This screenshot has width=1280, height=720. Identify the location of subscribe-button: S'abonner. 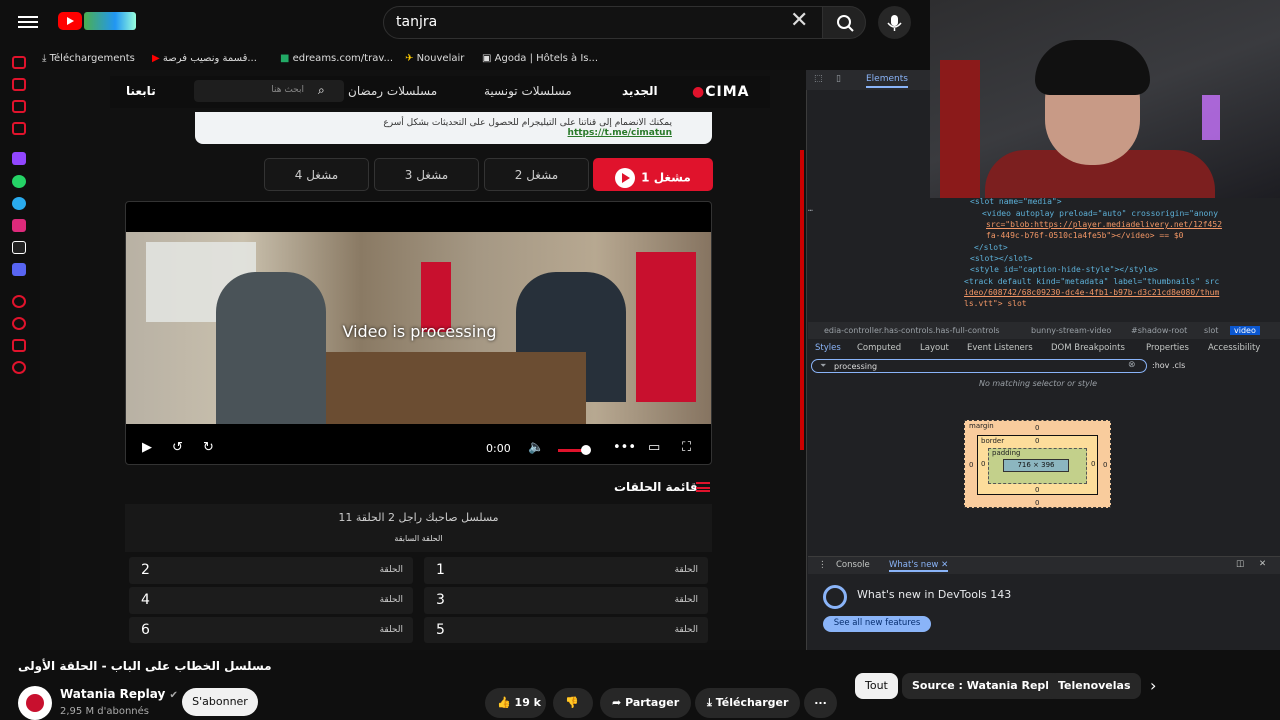
(220, 702).